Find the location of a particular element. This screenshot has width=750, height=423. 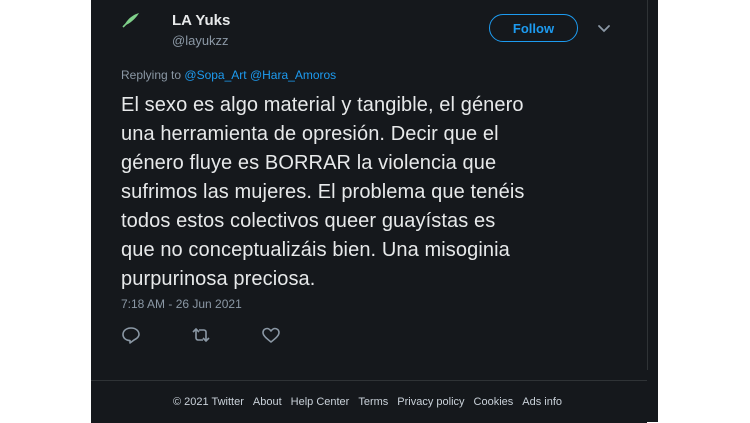

like-icon is located at coordinates (271, 335).